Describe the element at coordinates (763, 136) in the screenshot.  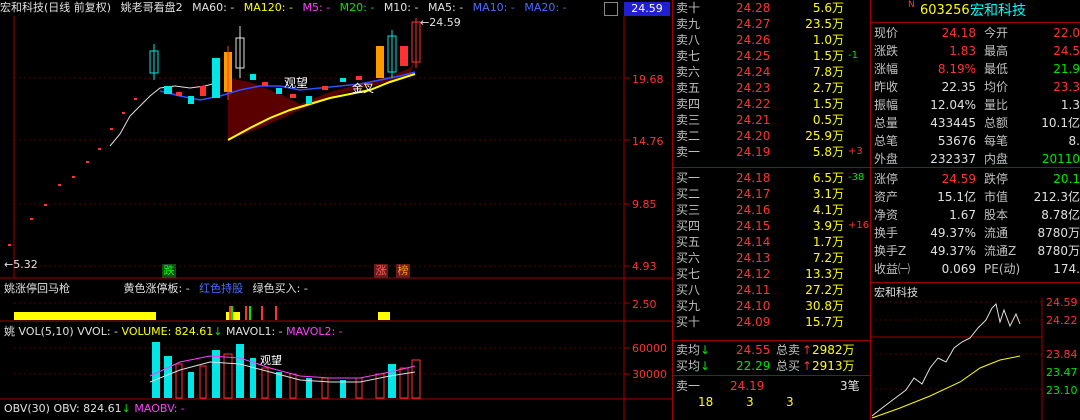
I see `ask-row: 卖二 24.20 25.9万` at that location.